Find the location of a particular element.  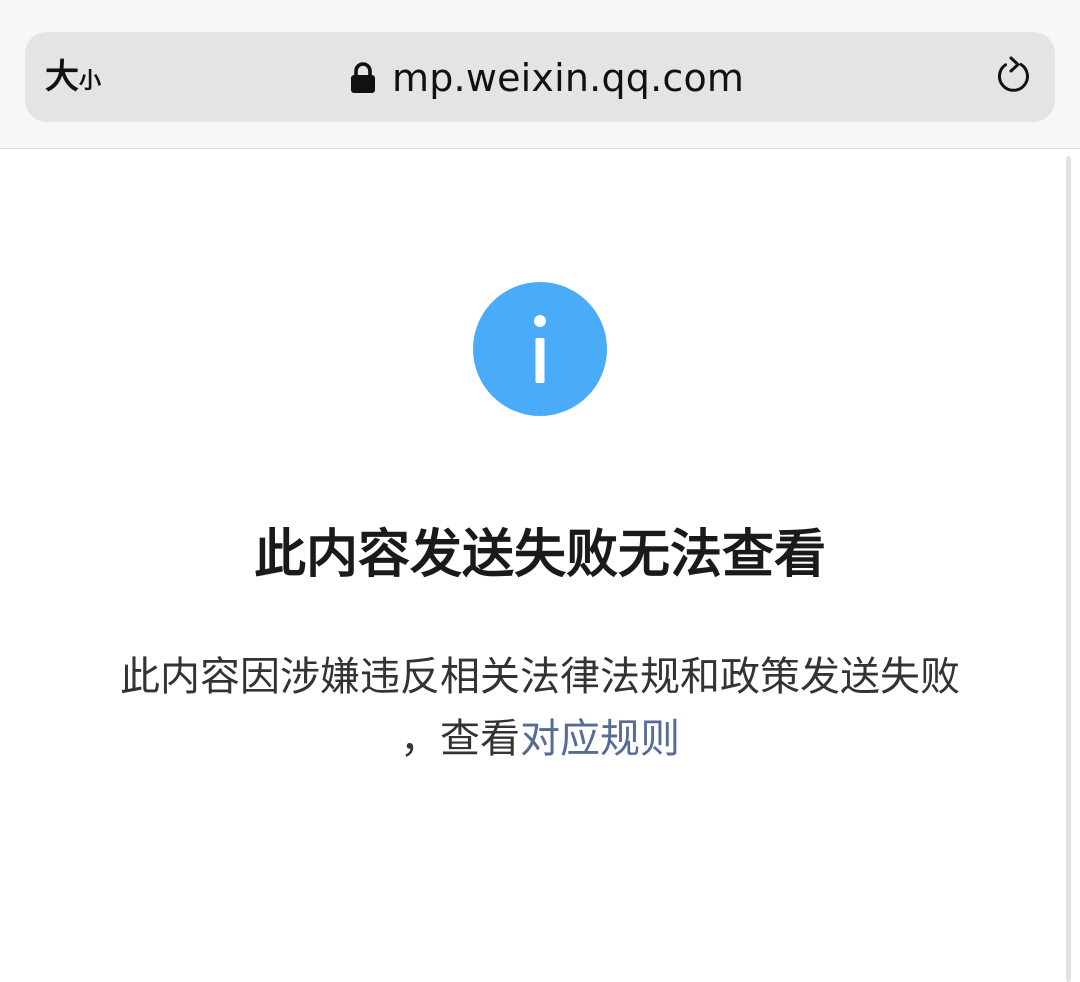

info-icon is located at coordinates (540, 349).